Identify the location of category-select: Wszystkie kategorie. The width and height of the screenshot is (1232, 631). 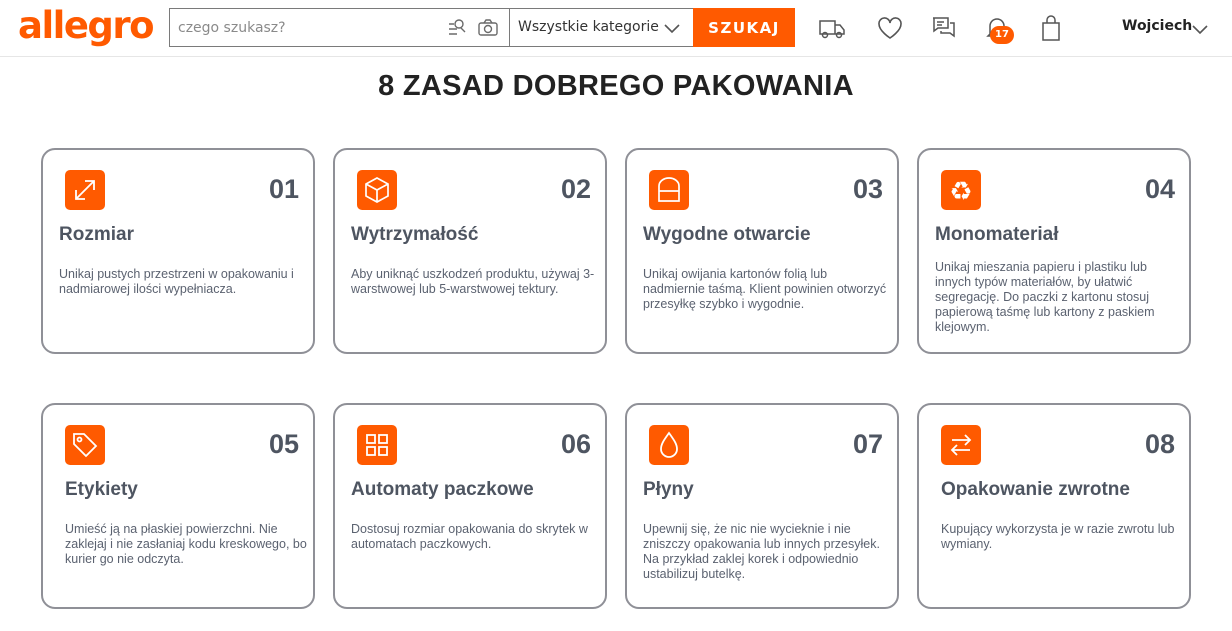
(601, 27).